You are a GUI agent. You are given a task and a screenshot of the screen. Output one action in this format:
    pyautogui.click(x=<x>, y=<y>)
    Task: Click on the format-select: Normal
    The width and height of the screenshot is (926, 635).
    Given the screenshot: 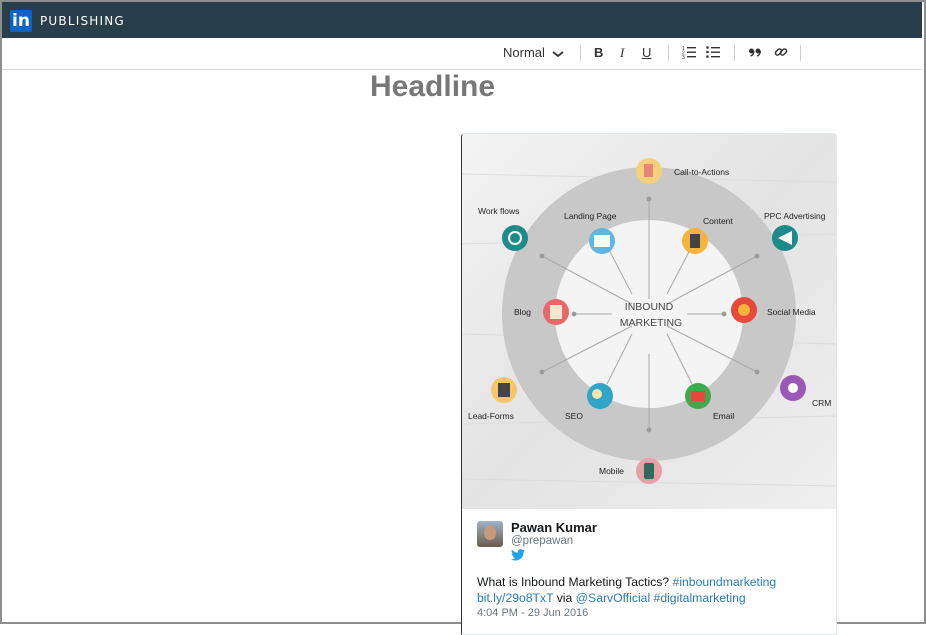 What is the action you would take?
    pyautogui.click(x=533, y=53)
    